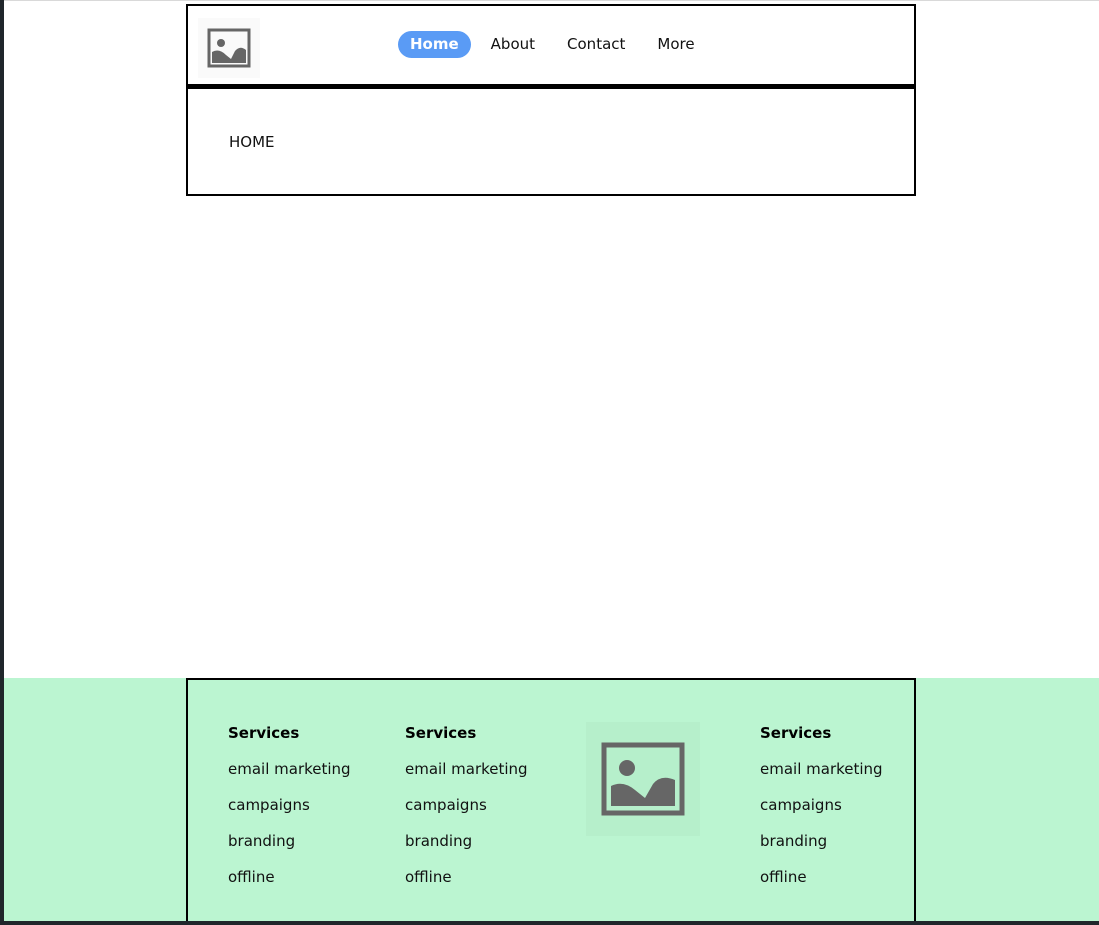 This screenshot has width=1099, height=925. What do you see at coordinates (596, 44) in the screenshot?
I see `nav-contact: Contact` at bounding box center [596, 44].